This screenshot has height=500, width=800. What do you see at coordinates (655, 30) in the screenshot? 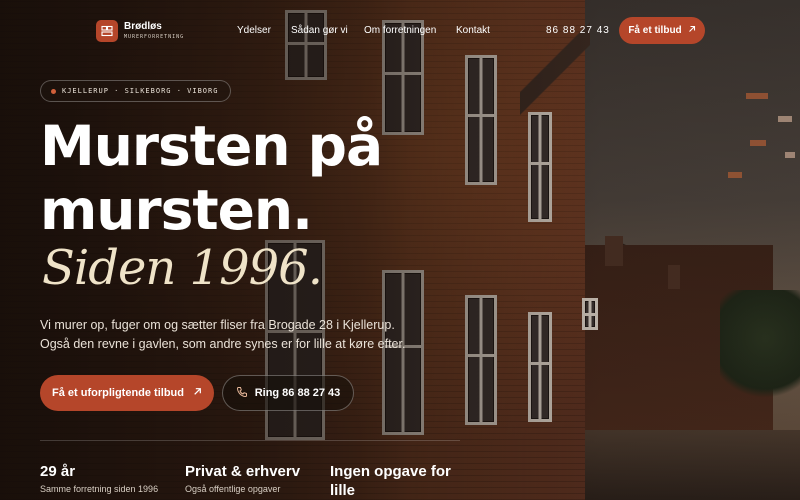
I see `get-quote-label: Få et tilbud` at bounding box center [655, 30].